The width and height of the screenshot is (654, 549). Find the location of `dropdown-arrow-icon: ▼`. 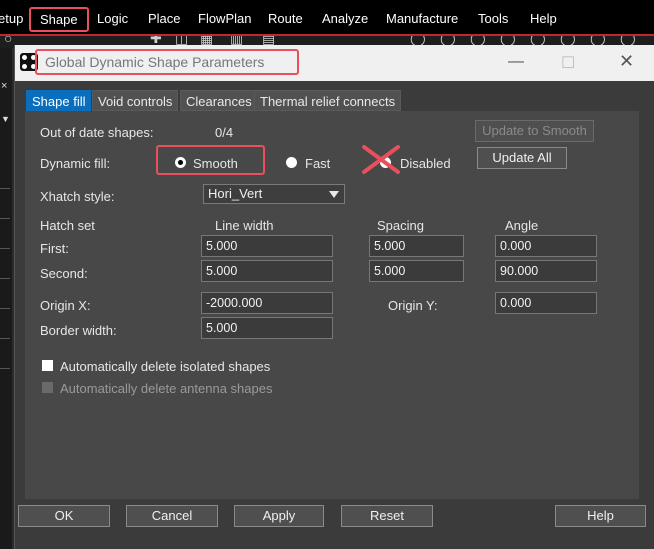

dropdown-arrow-icon: ▼ is located at coordinates (5, 119).